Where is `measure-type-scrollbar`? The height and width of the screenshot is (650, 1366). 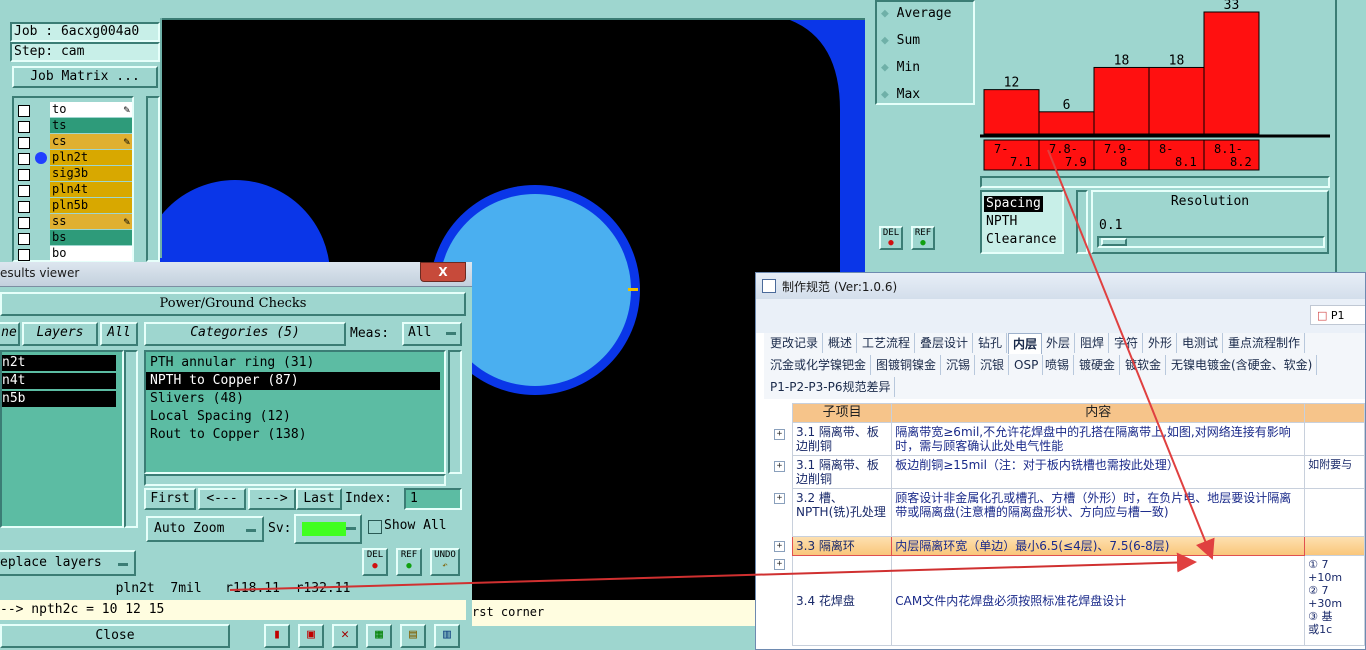 measure-type-scrollbar is located at coordinates (1082, 222).